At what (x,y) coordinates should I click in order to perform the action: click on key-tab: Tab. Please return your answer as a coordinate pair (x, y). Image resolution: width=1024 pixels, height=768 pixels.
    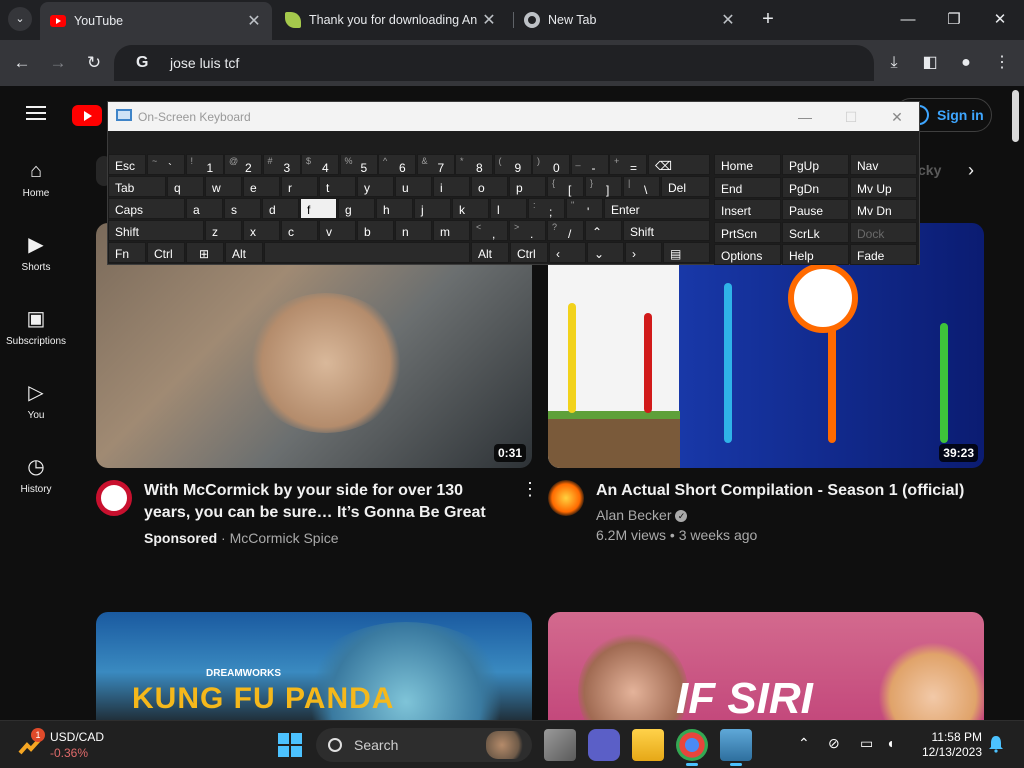
    Looking at the image, I should click on (137, 186).